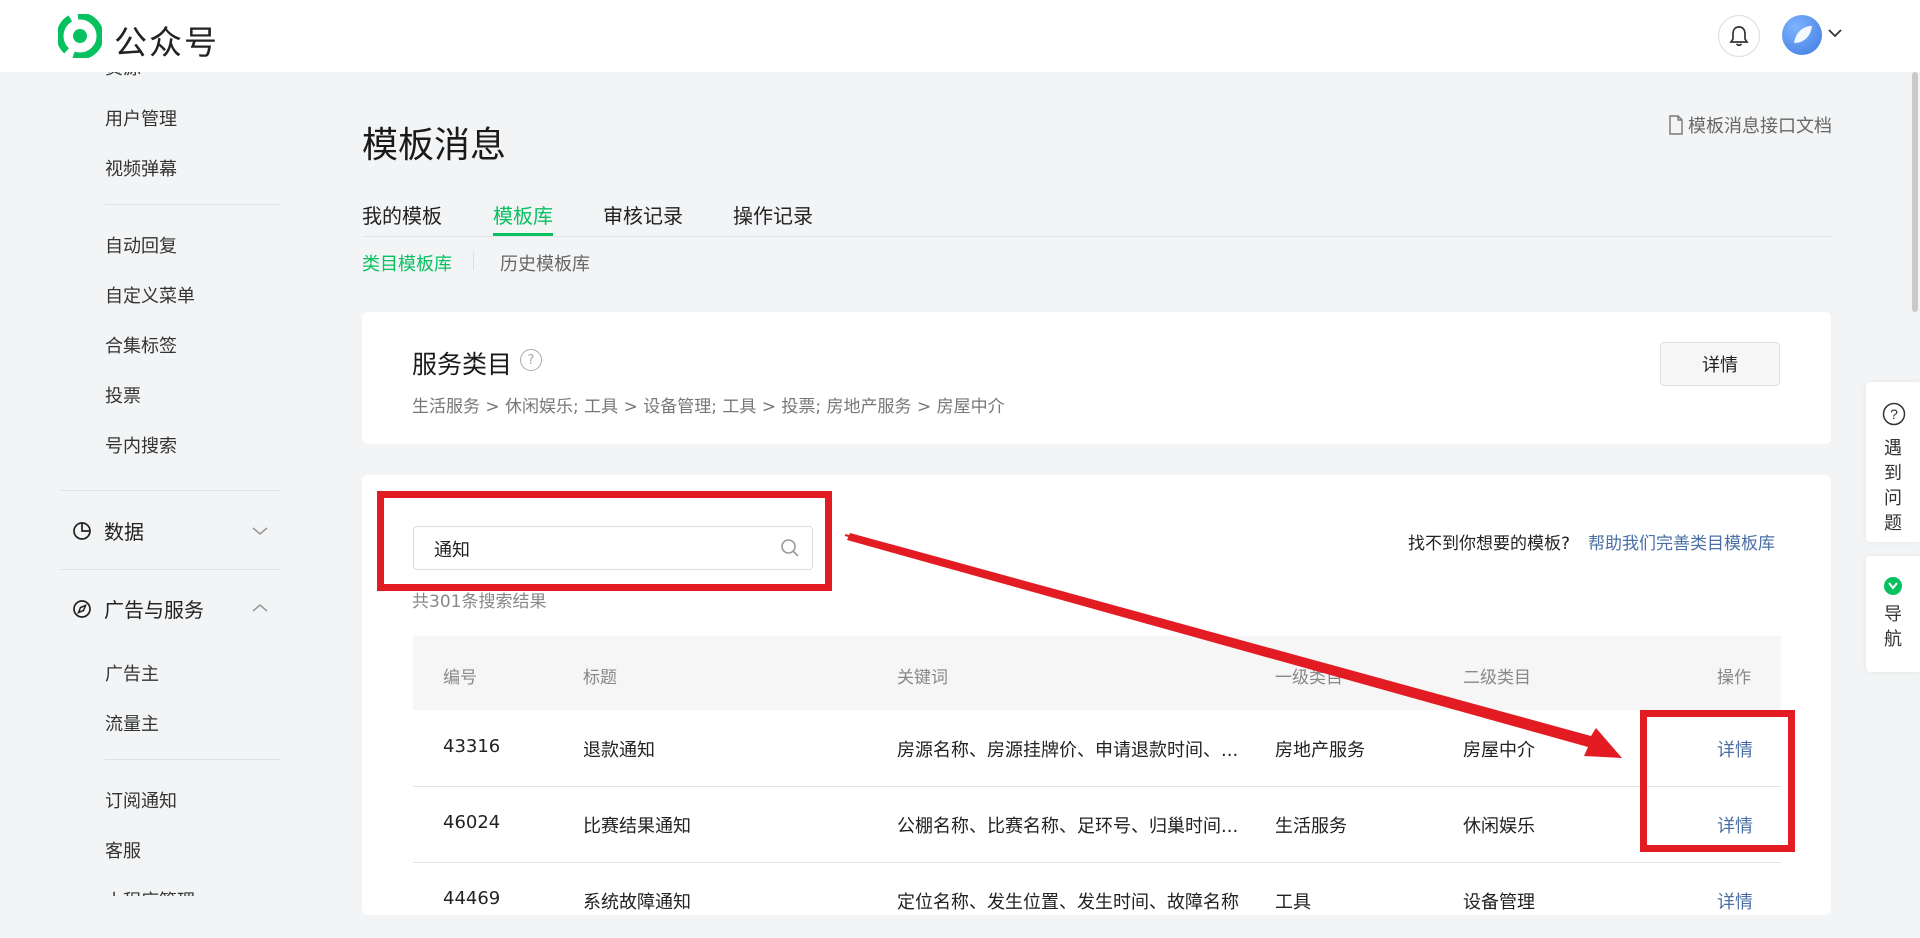 The image size is (1920, 938). What do you see at coordinates (166, 40) in the screenshot?
I see `app-name: 公众号` at bounding box center [166, 40].